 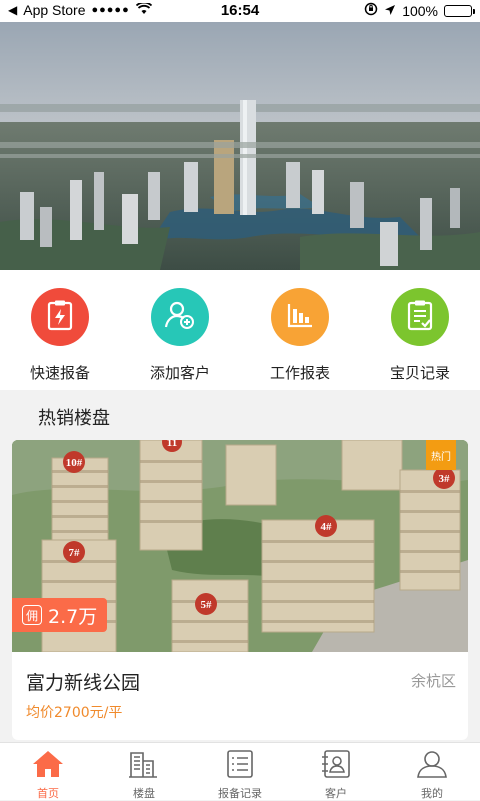 I want to click on building-number: 10#, so click(x=74, y=463).